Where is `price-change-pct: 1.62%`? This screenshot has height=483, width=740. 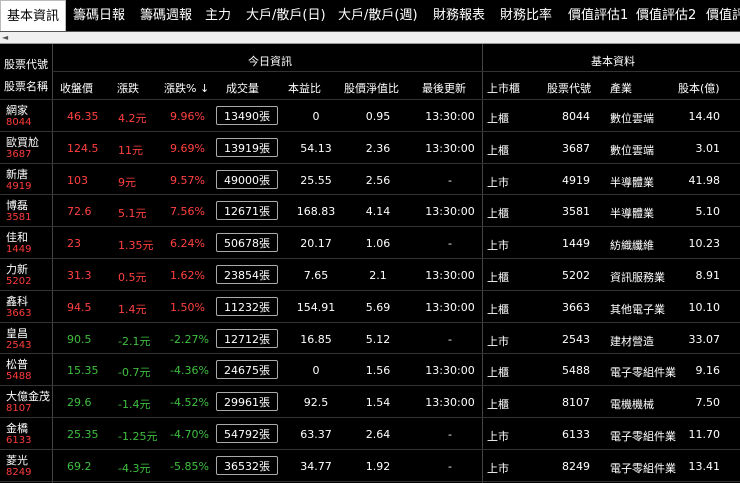
price-change-pct: 1.62% is located at coordinates (187, 275).